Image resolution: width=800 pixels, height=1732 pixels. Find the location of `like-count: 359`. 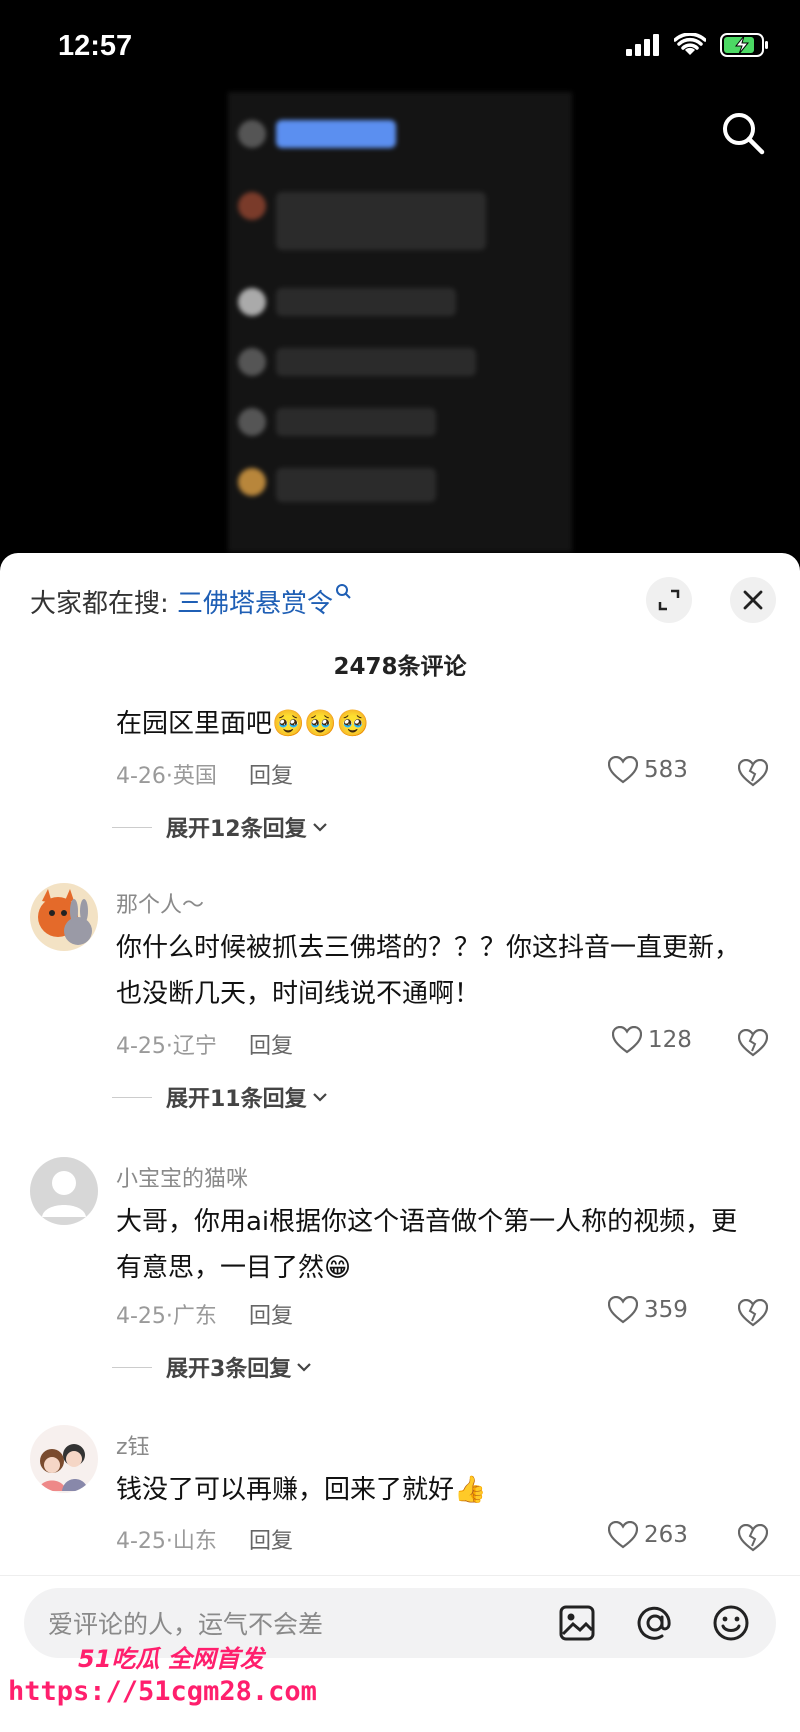

like-count: 359 is located at coordinates (666, 1310).